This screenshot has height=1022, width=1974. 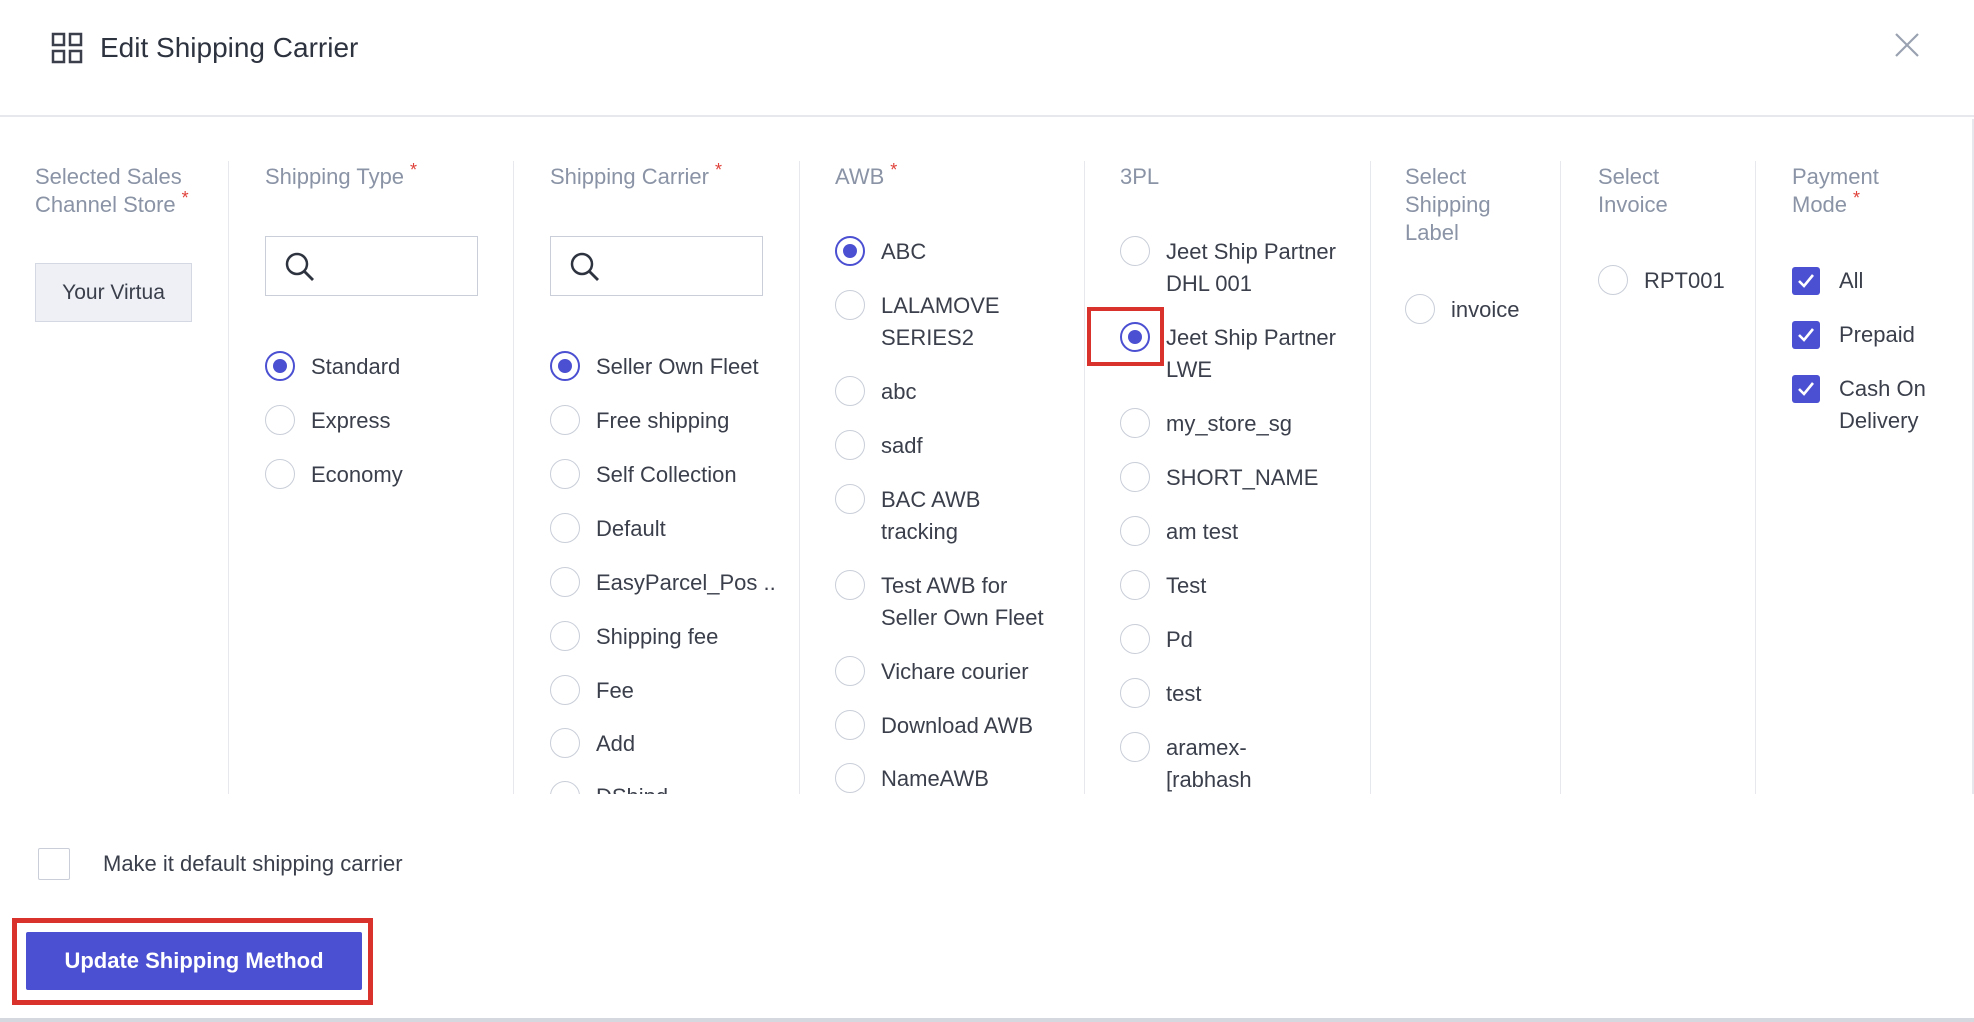 I want to click on grid-icon, so click(x=67, y=48).